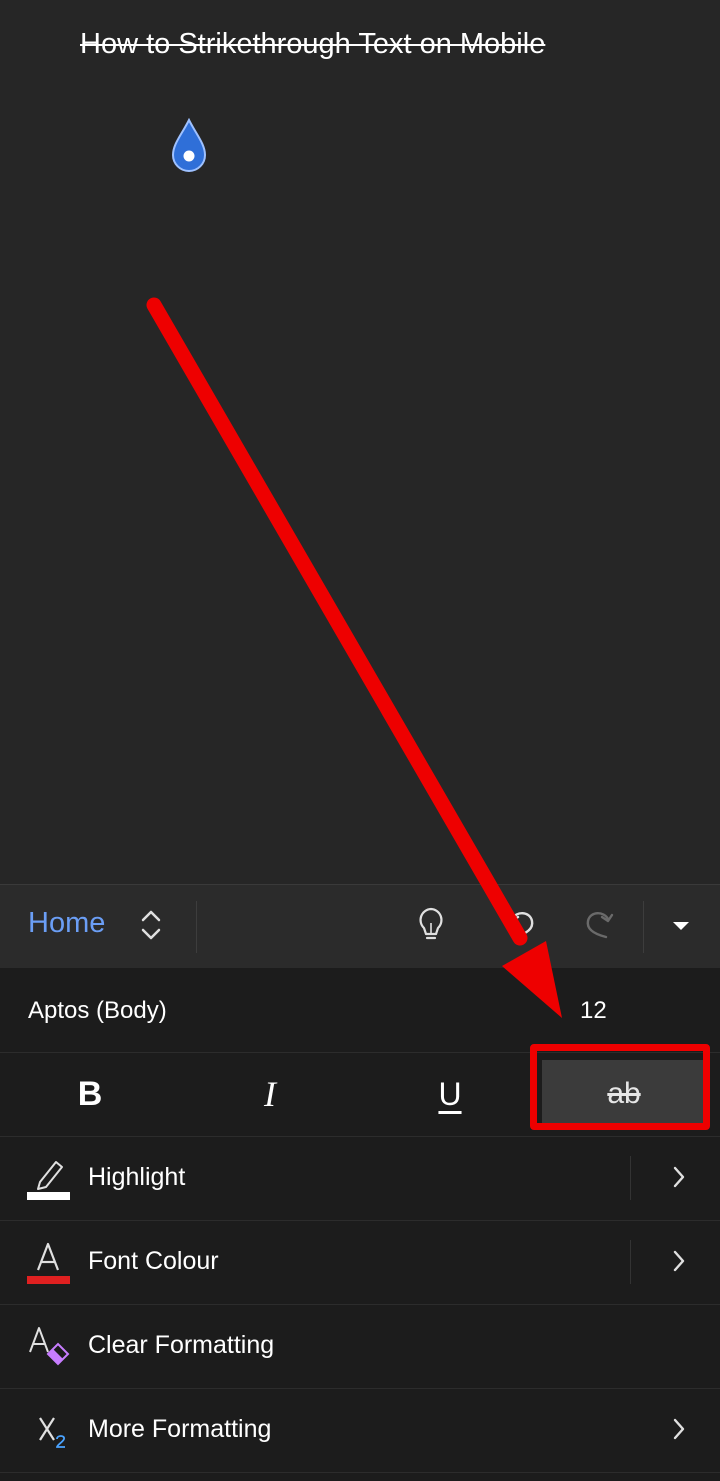 This screenshot has height=1481, width=720. Describe the element at coordinates (360, 1010) in the screenshot. I see `font-row: Aptos (Body) 12` at that location.